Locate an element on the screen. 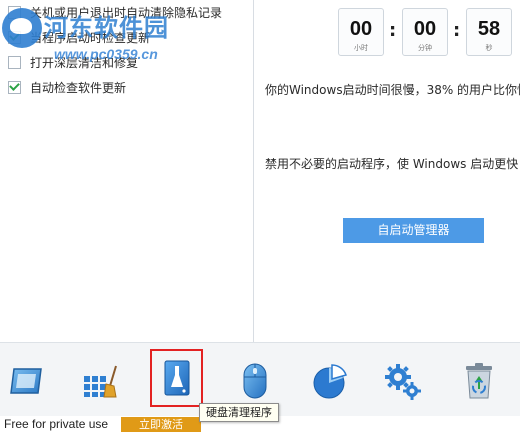 This screenshot has height=432, width=520. startup-advice-message: 禁用不必要的启动程序，使 Windows 启动更快 is located at coordinates (392, 164).